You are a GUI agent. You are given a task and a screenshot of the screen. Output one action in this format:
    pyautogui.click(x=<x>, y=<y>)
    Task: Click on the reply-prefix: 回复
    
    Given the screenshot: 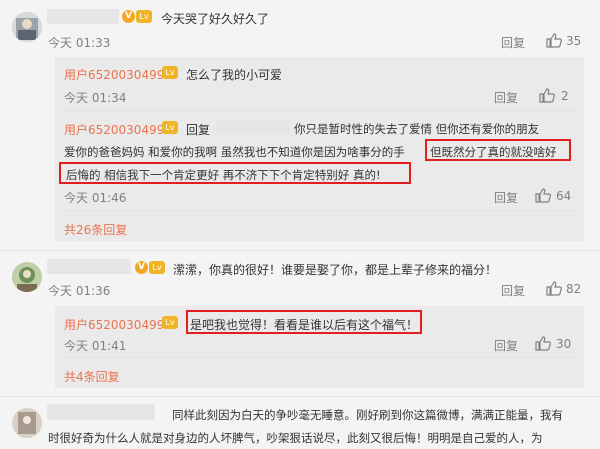 What is the action you would take?
    pyautogui.click(x=198, y=130)
    